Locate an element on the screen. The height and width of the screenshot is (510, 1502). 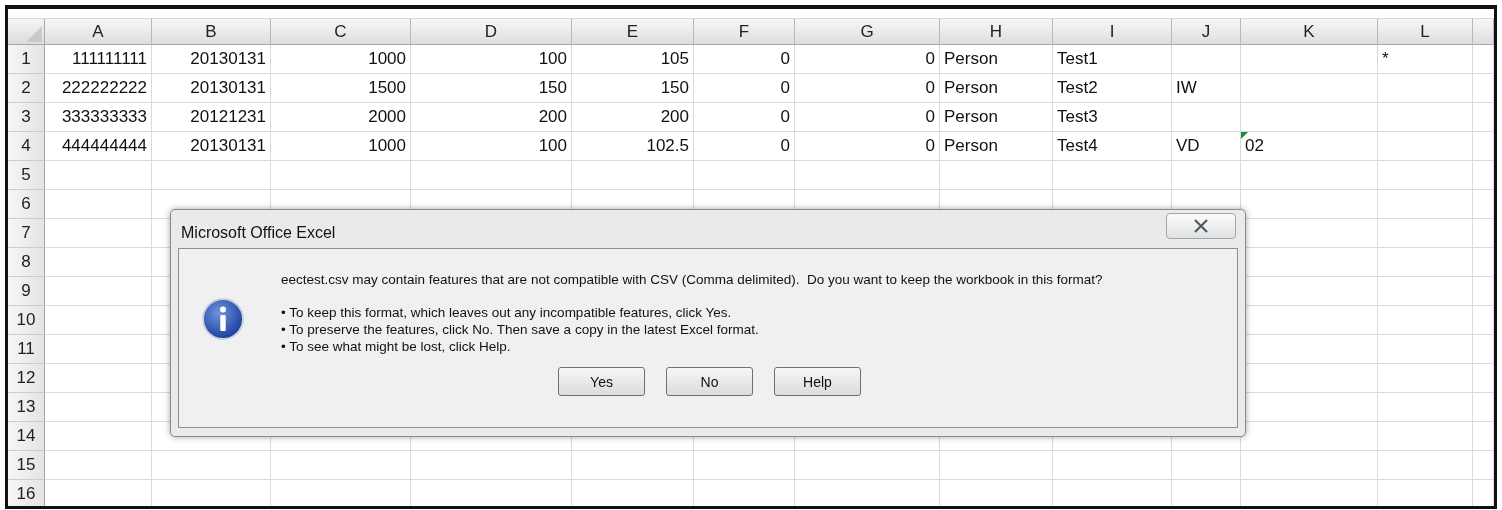
dialog-button: Help is located at coordinates (817, 381).